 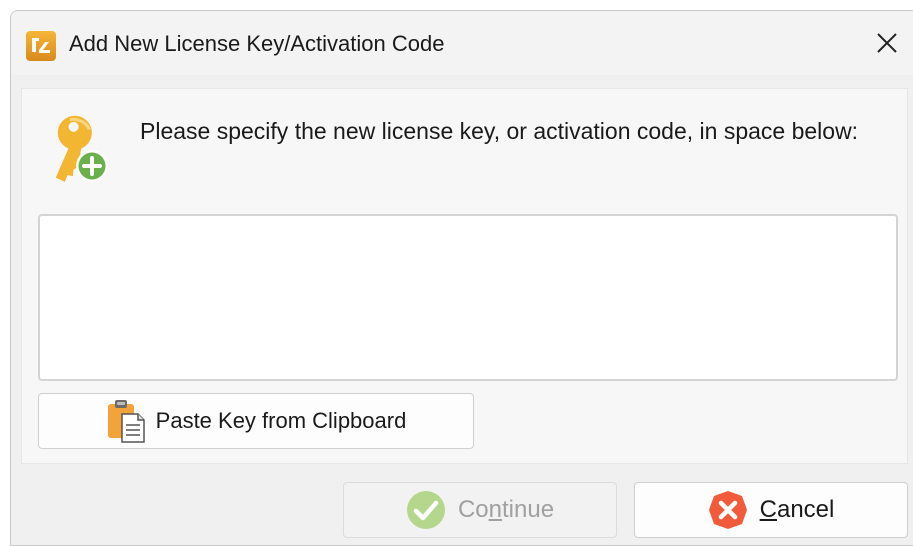 I want to click on x-circle-icon, so click(x=727, y=510).